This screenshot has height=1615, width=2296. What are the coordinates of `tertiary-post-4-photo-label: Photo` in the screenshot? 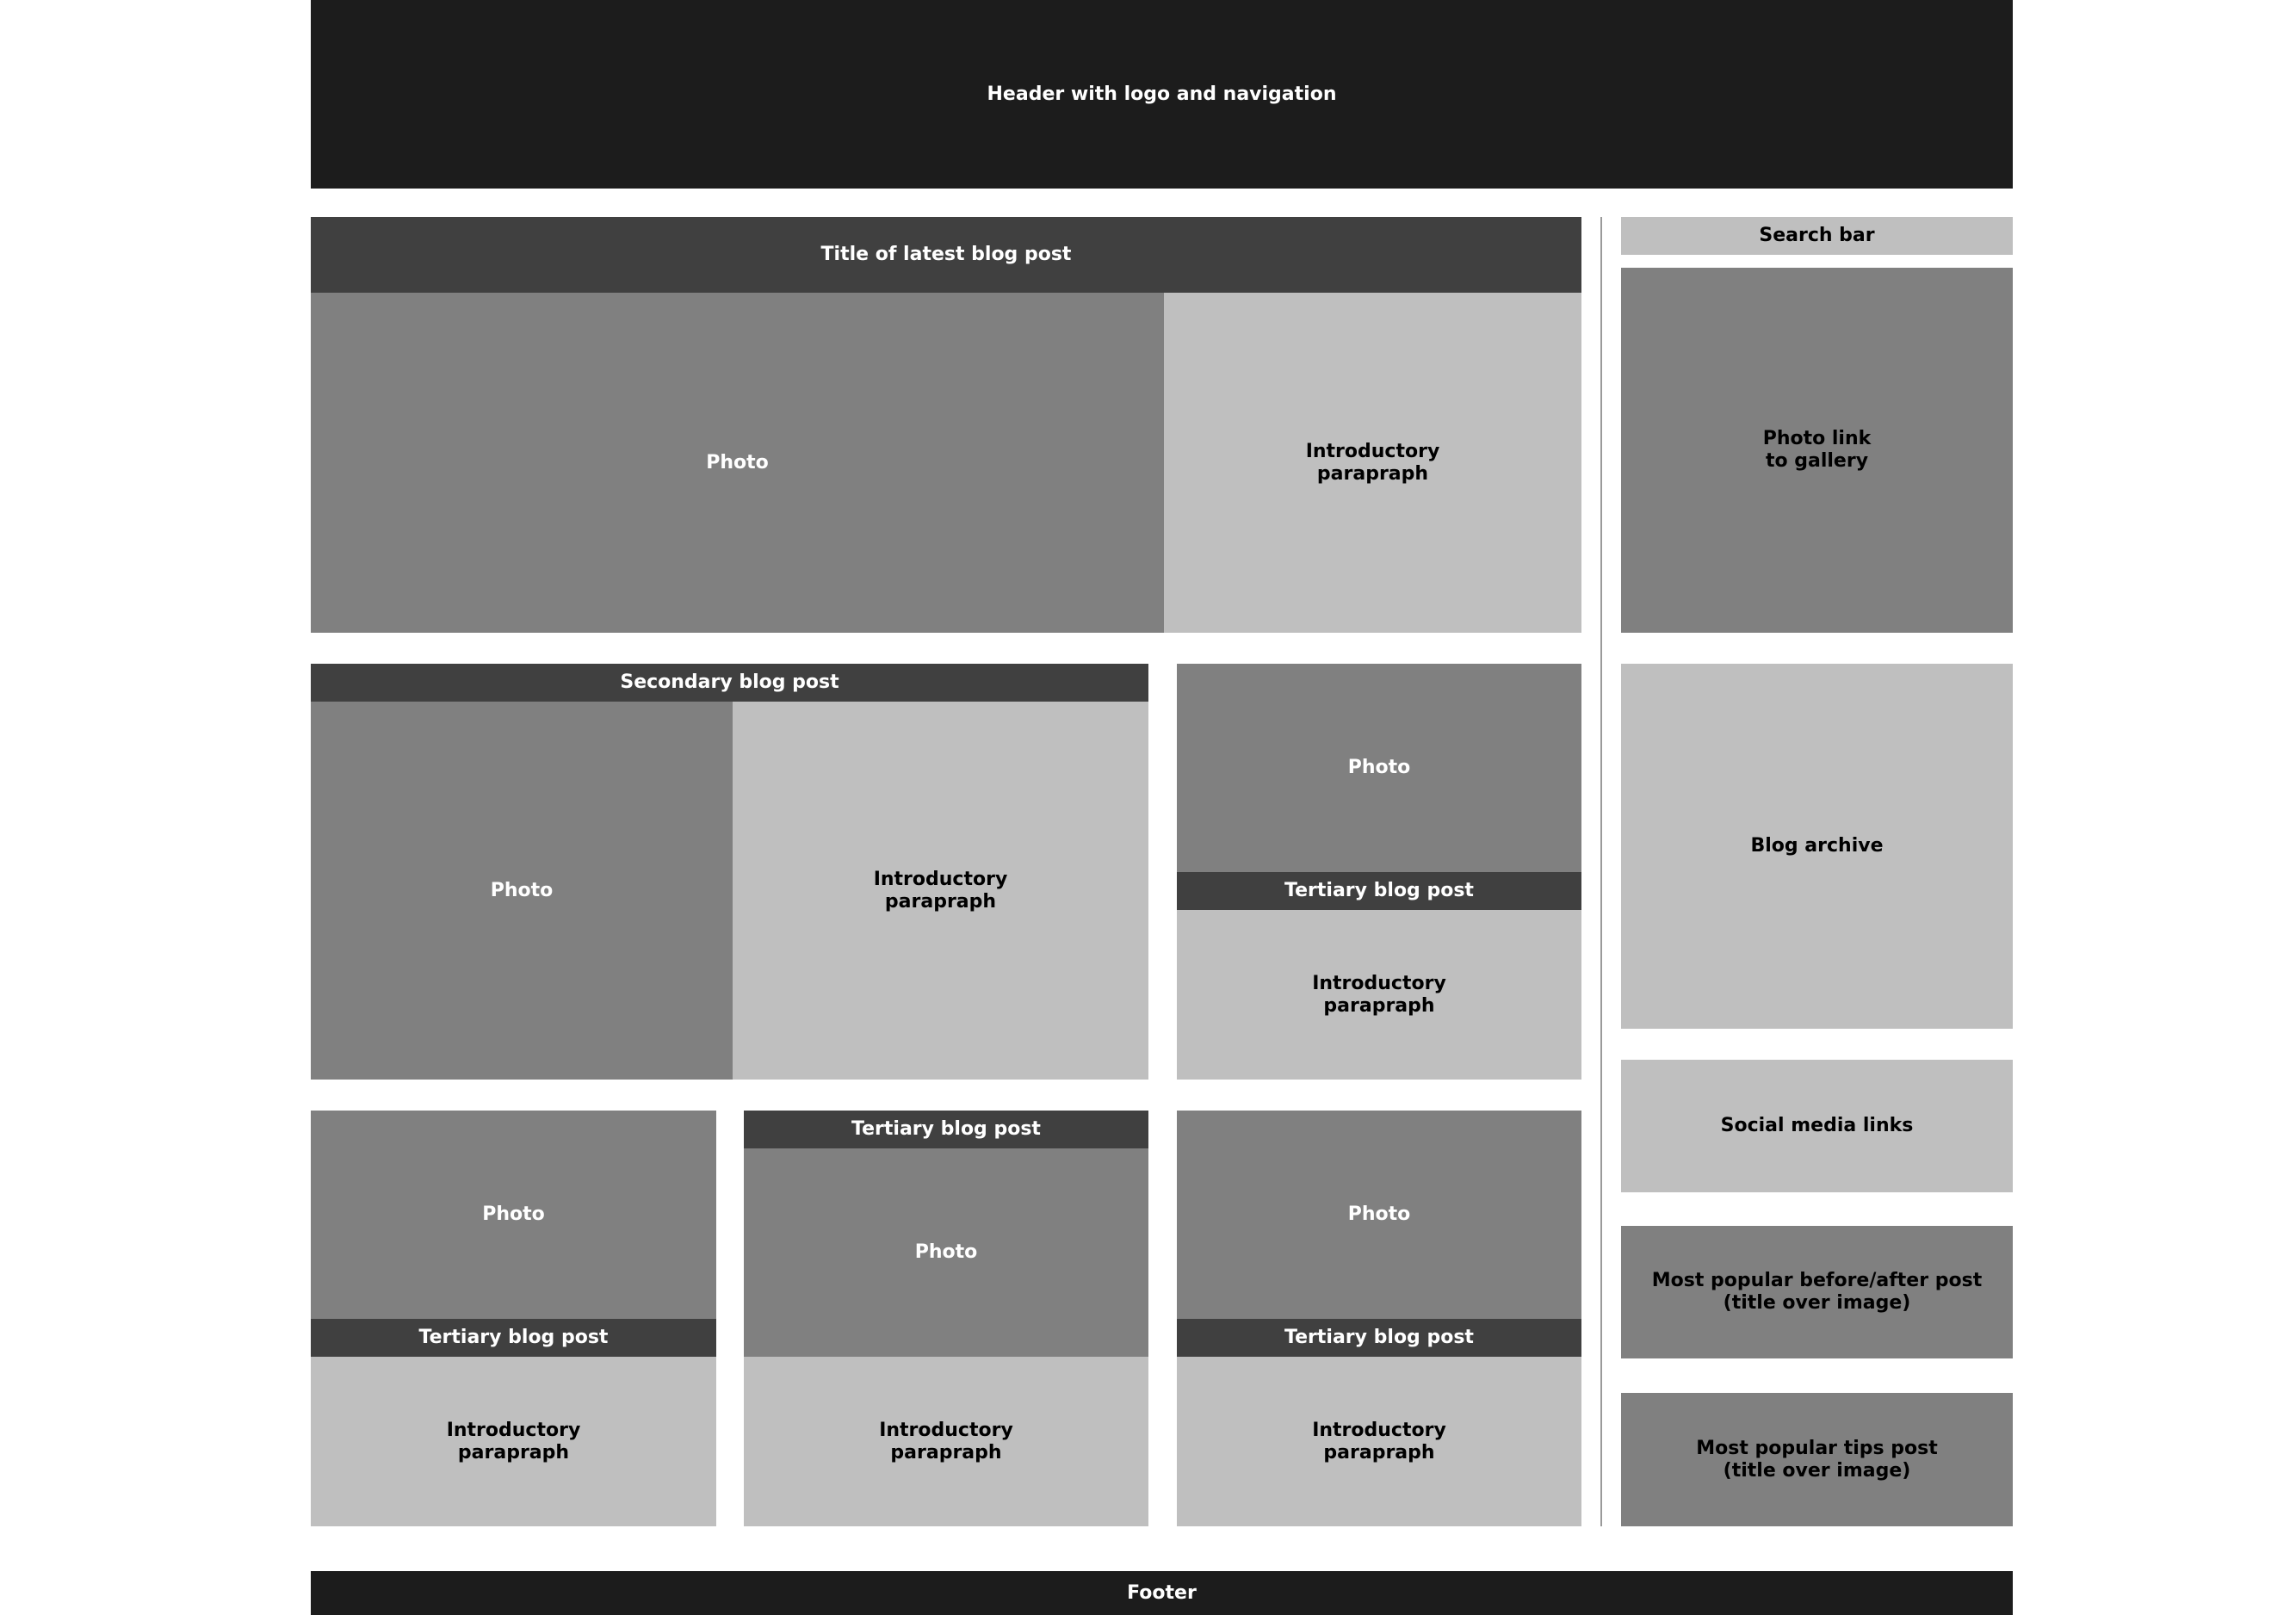 It's located at (1379, 1214).